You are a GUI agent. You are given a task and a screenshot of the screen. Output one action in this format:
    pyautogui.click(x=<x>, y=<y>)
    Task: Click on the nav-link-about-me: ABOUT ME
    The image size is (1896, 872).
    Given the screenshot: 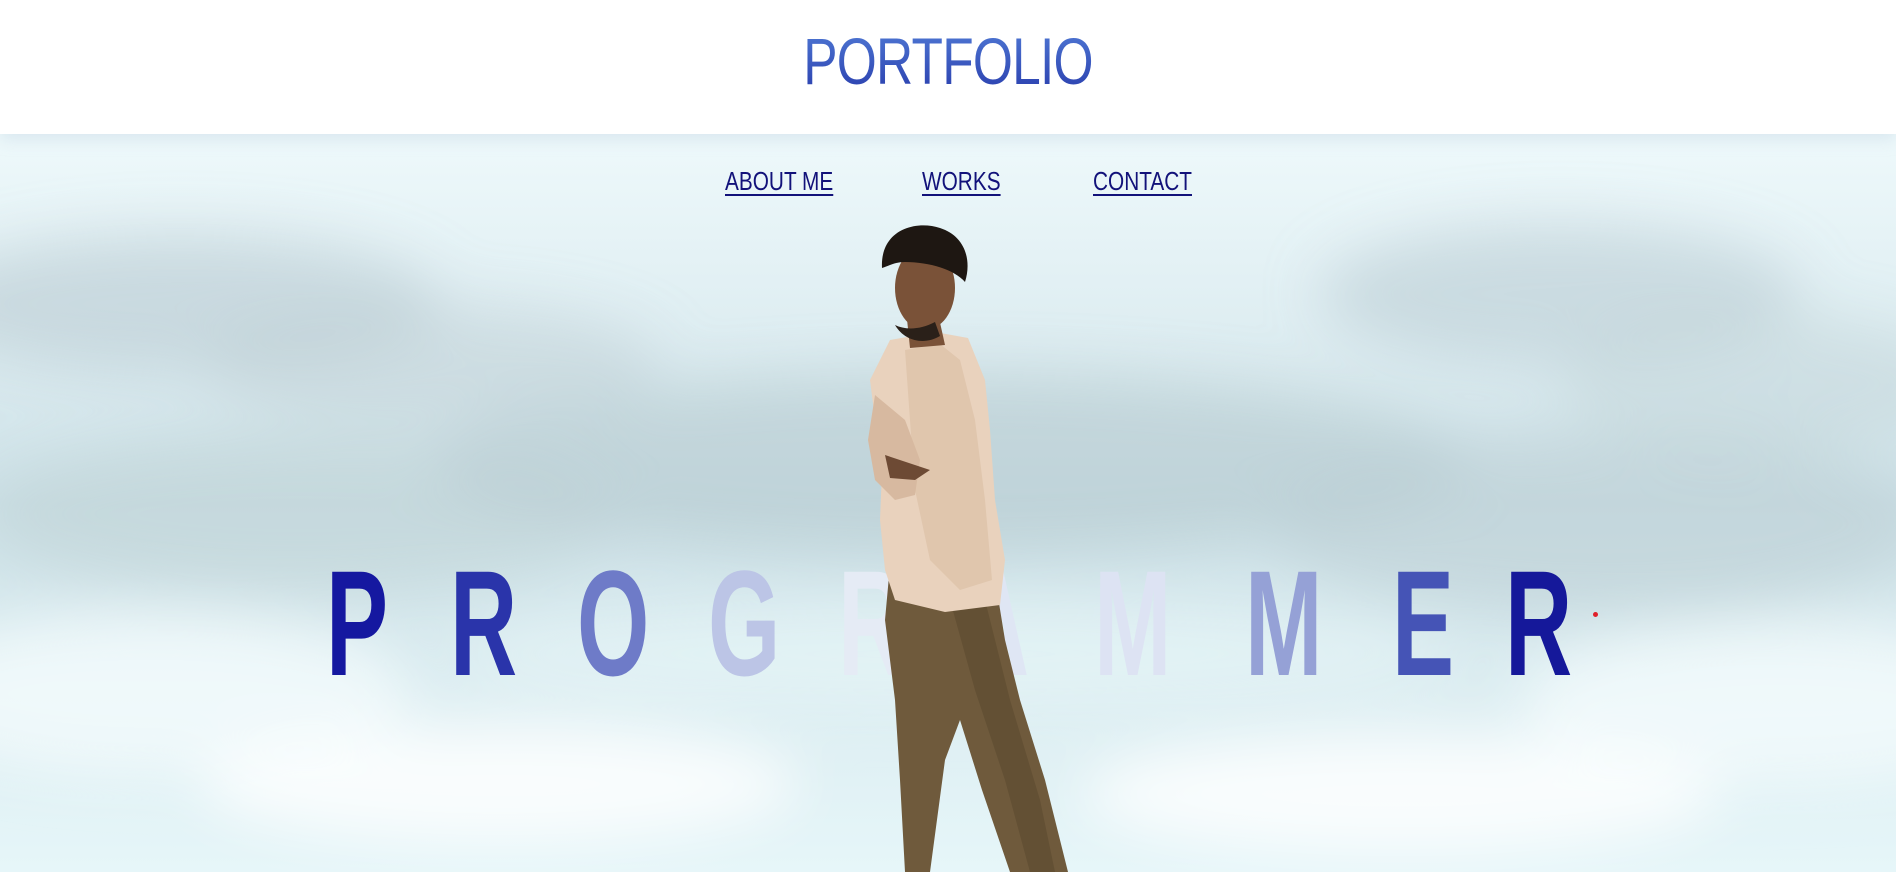 What is the action you would take?
    pyautogui.click(x=779, y=181)
    